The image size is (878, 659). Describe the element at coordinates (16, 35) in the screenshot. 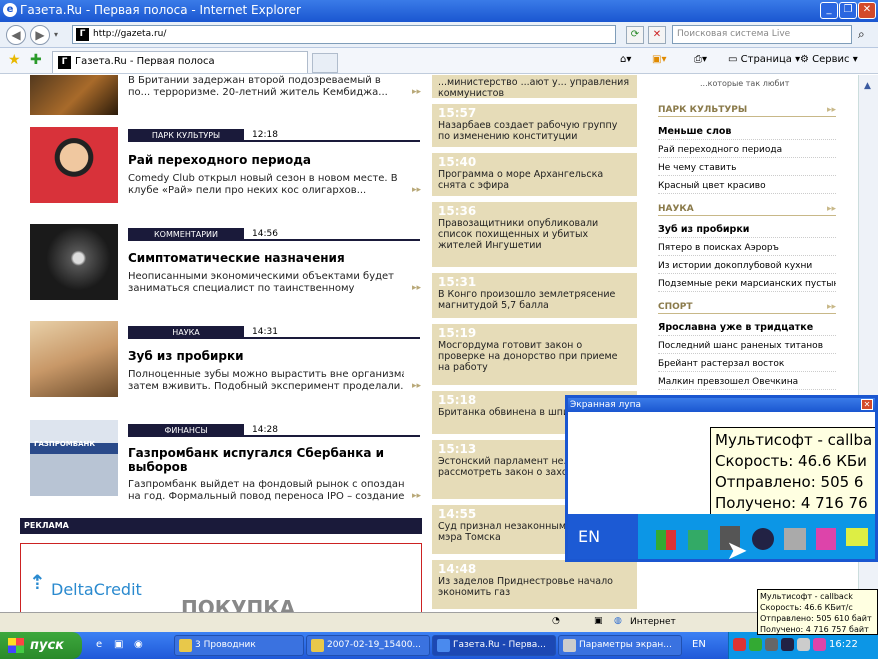

I see `back-button: ◀` at that location.